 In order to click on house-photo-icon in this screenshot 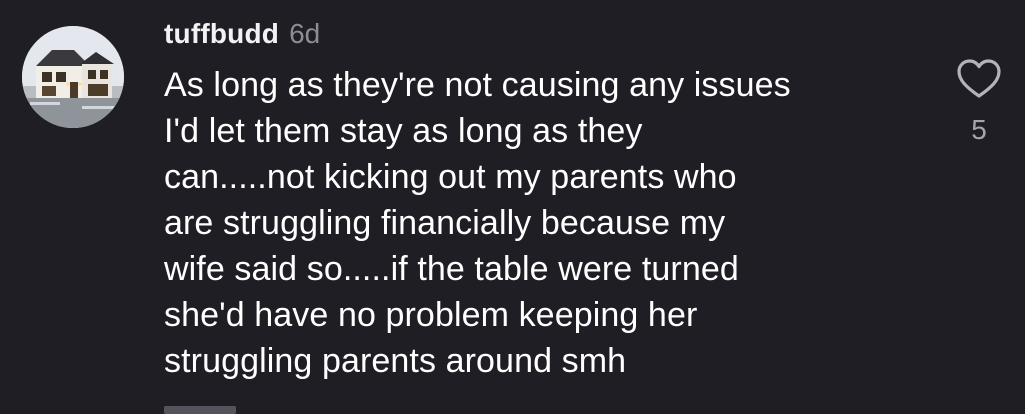, I will do `click(73, 77)`.